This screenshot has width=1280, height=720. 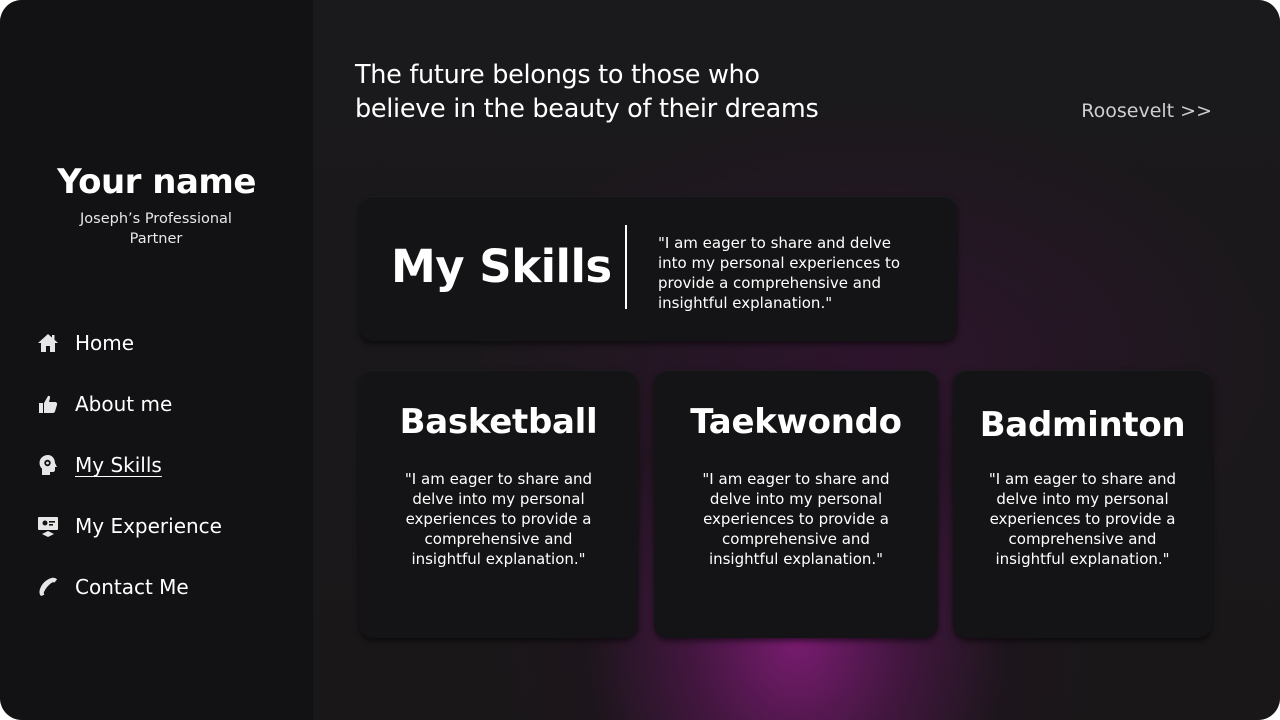 What do you see at coordinates (132, 587) in the screenshot?
I see `sidebar-item-label: Contact Me` at bounding box center [132, 587].